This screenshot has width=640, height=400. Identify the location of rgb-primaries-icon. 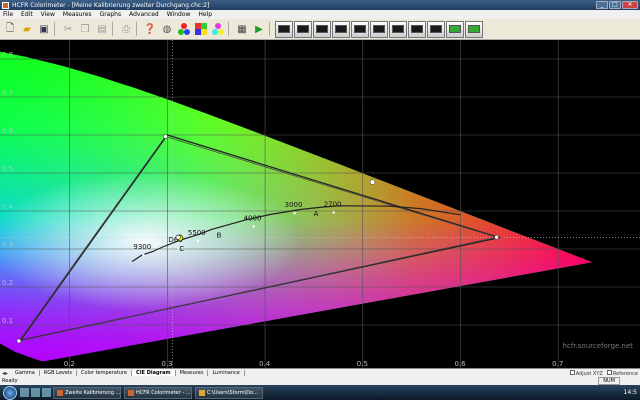
(184, 29).